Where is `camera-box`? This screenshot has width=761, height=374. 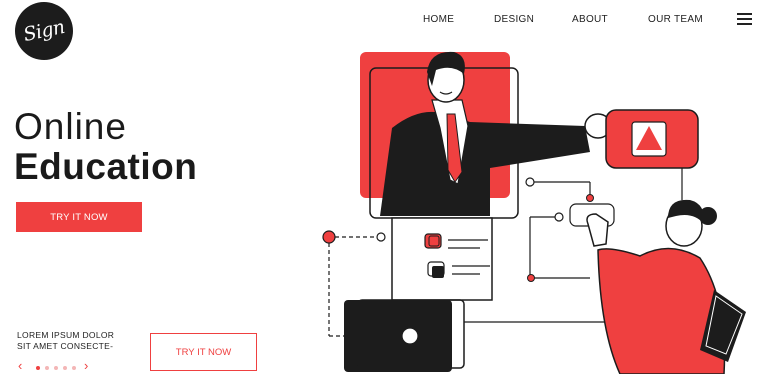 camera-box is located at coordinates (398, 336).